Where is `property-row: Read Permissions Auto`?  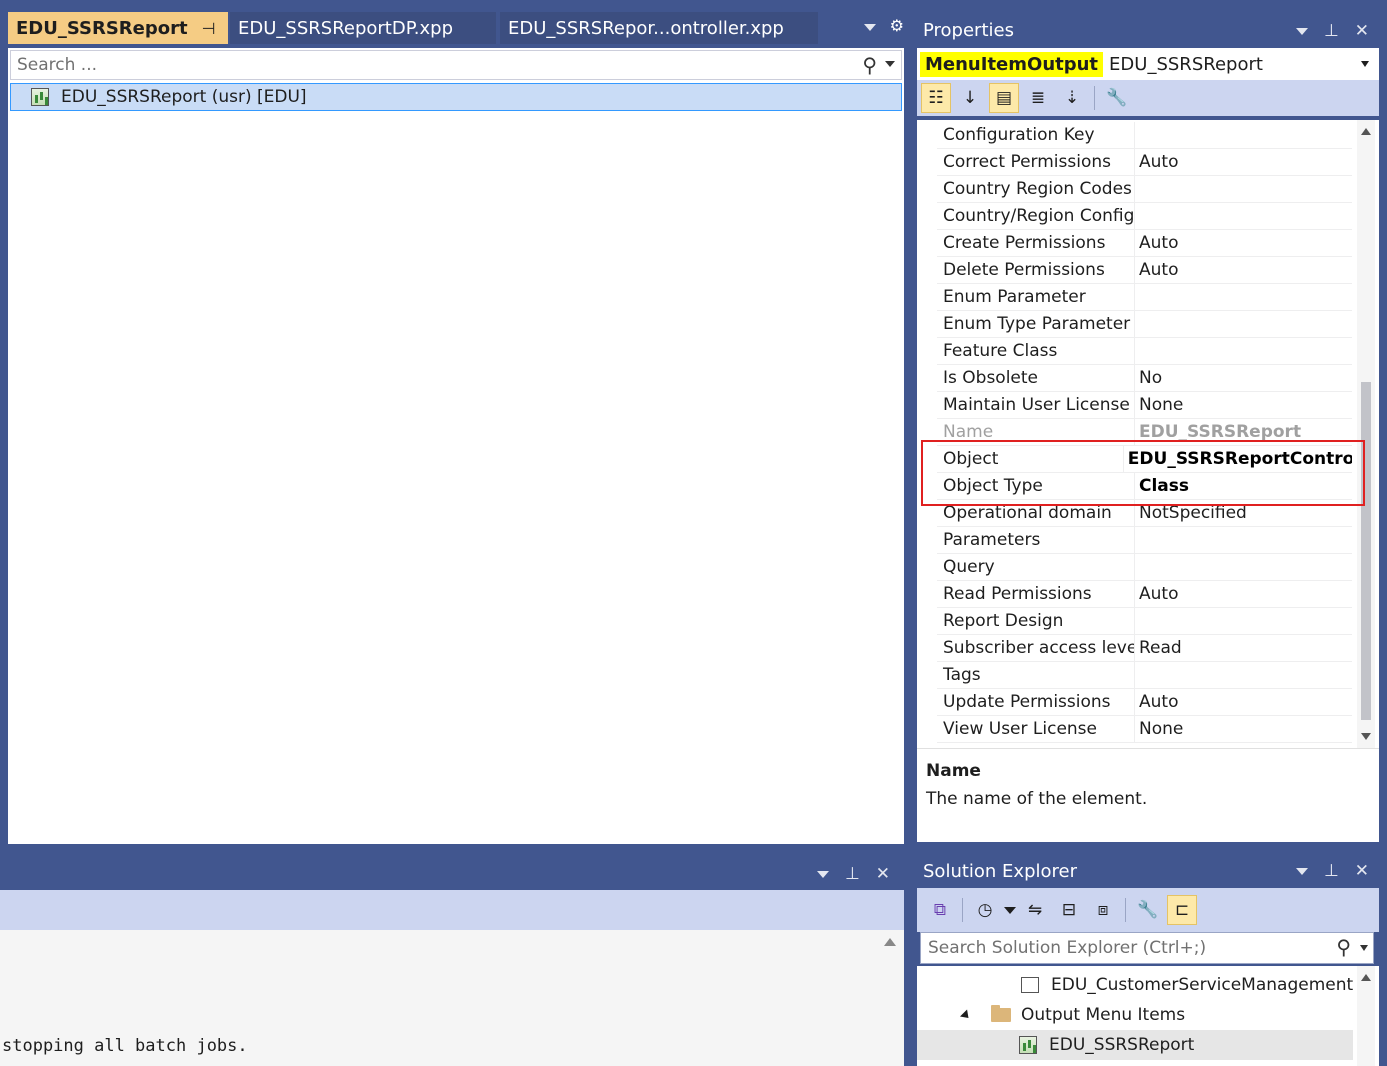
property-row: Read Permissions Auto is located at coordinates (1144, 594).